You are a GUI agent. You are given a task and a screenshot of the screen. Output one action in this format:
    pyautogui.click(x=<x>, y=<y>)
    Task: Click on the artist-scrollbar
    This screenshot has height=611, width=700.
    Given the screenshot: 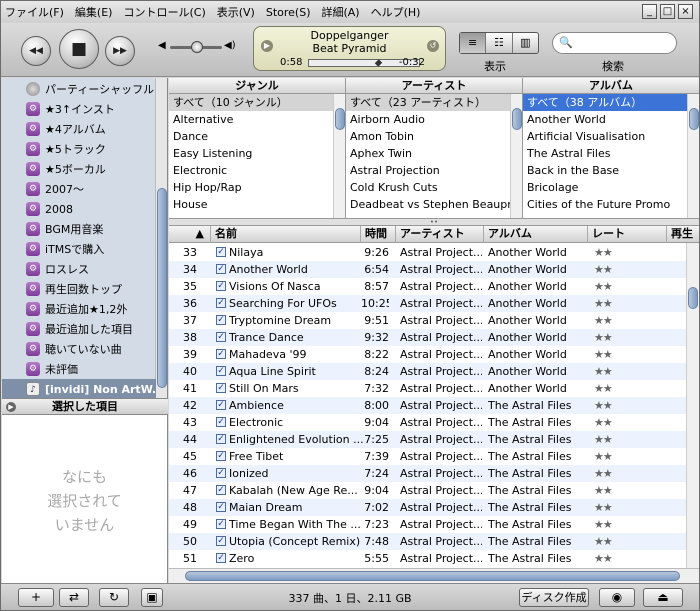 What is the action you would take?
    pyautogui.click(x=516, y=156)
    